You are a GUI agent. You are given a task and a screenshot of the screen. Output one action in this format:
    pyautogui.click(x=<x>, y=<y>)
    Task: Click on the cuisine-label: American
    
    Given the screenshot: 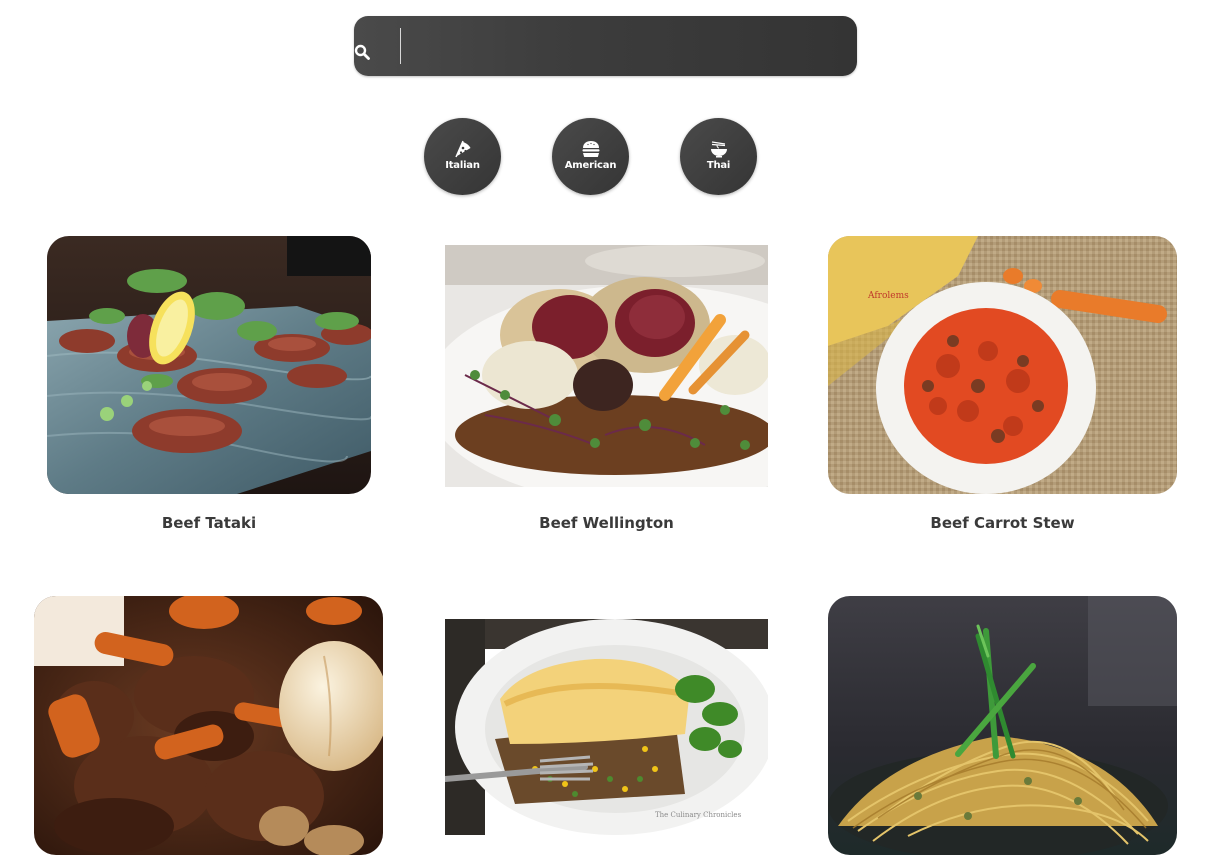 What is the action you would take?
    pyautogui.click(x=590, y=165)
    